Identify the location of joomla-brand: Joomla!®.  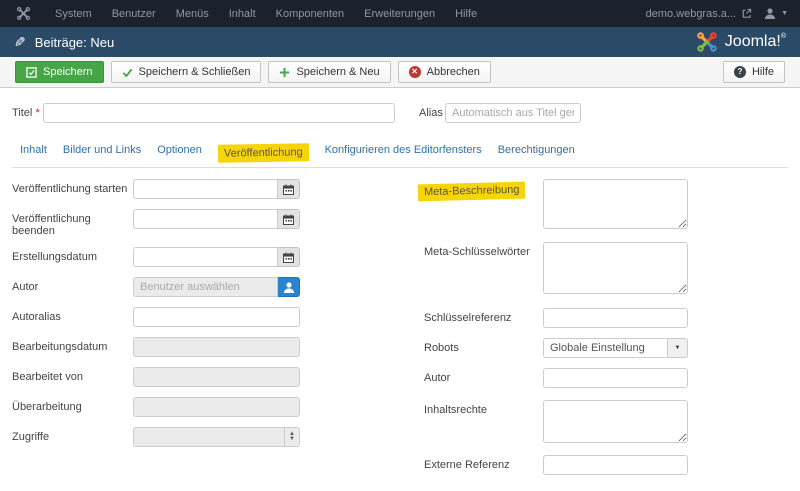
(741, 42).